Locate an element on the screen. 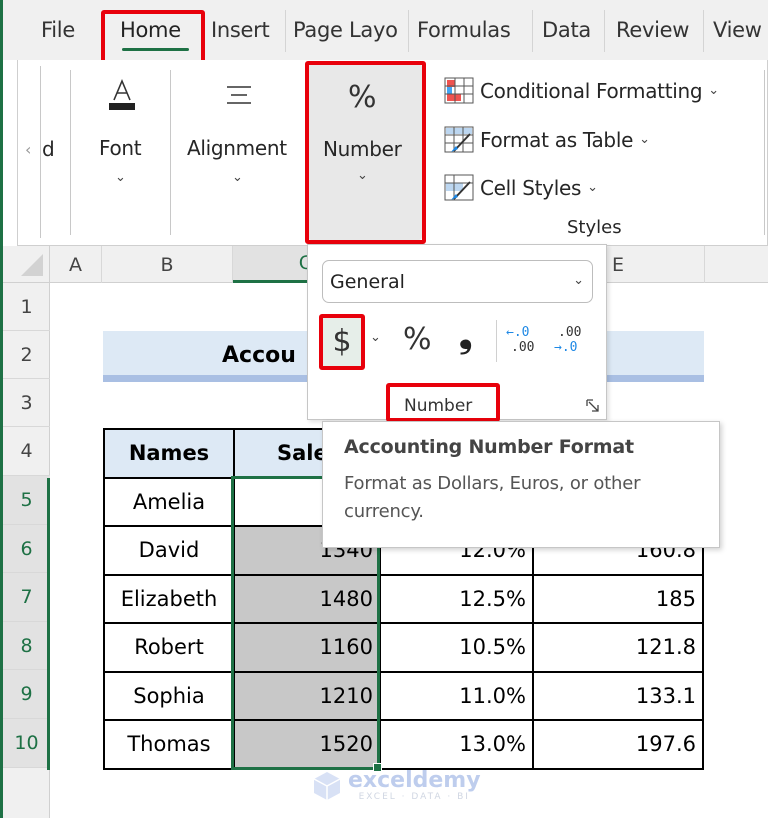 Image resolution: width=768 pixels, height=818 pixels. table-row: Thomas 1520 13.0% 197.6 is located at coordinates (403, 744).